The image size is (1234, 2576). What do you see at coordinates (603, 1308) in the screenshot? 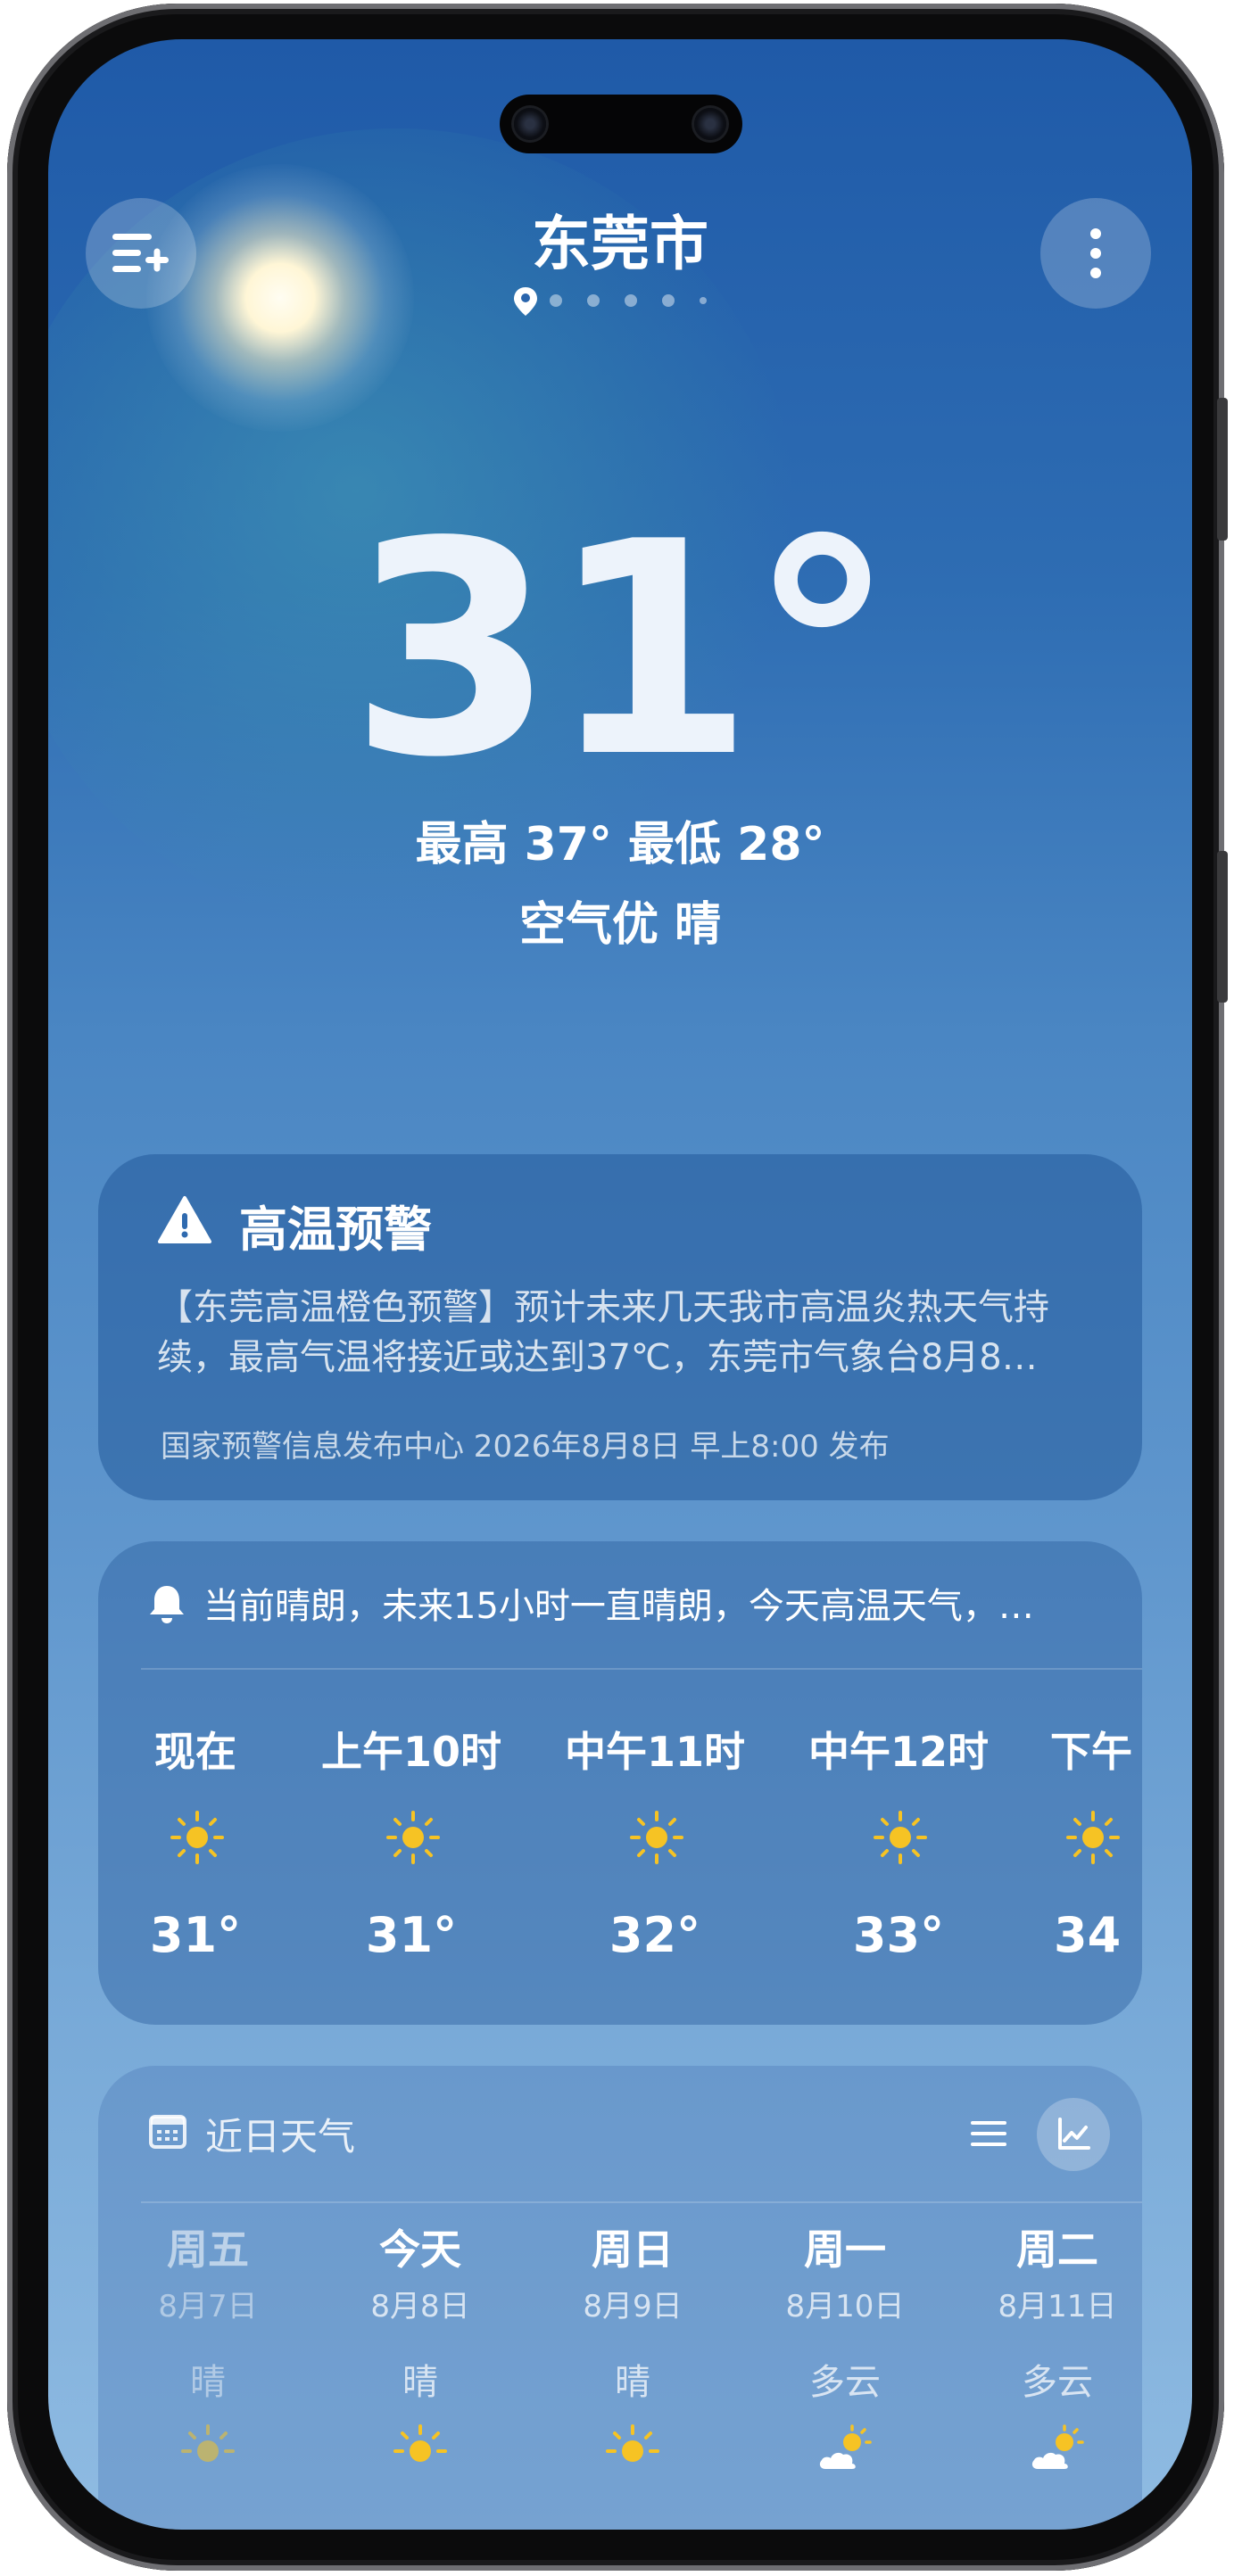
I see `alert-body-line: 【东莞高温橙色预警】预计未来几天我市高温炎热天气持` at bounding box center [603, 1308].